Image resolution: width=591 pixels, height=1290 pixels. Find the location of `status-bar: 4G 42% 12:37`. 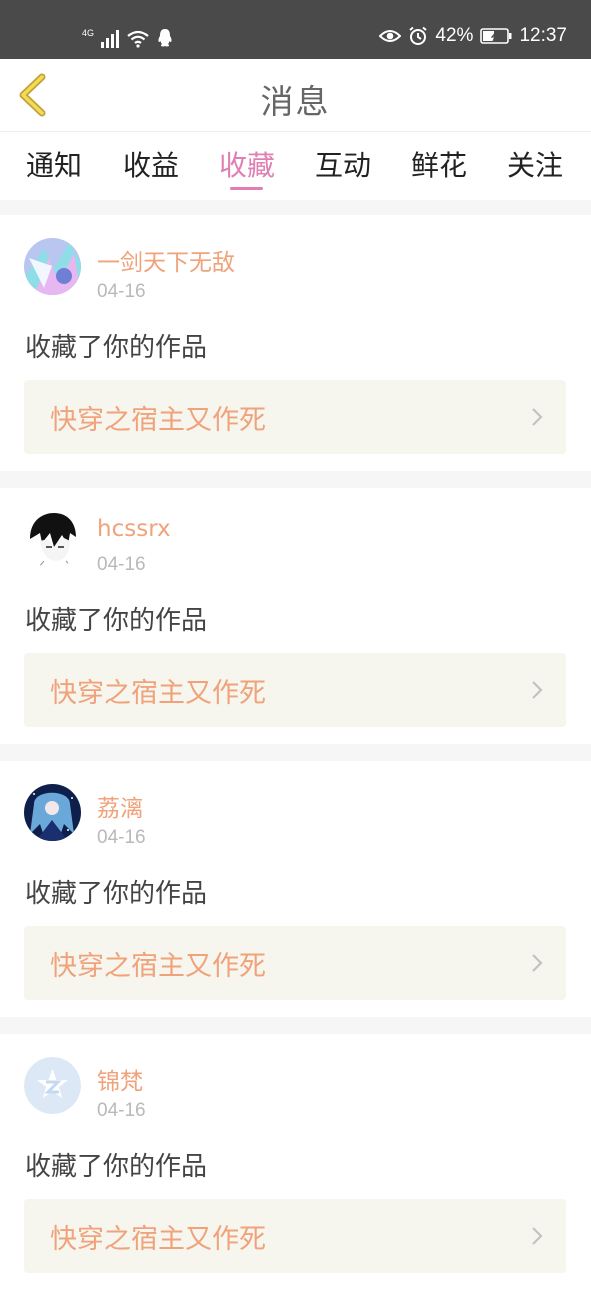

status-bar: 4G 42% 12:37 is located at coordinates (295, 29).